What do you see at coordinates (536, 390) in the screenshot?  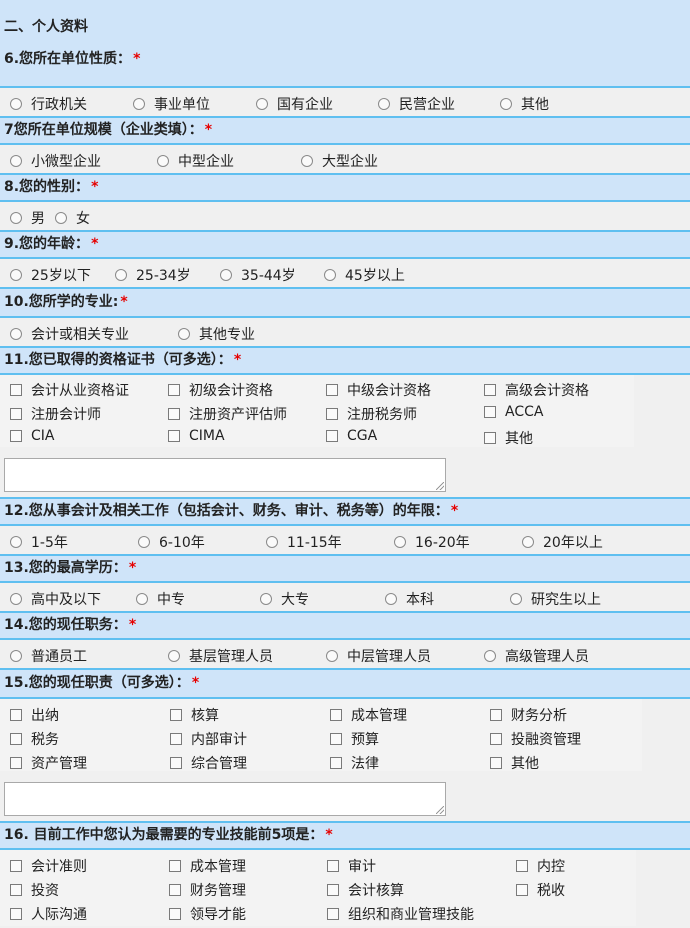 I see `checkbox-option: 高级会计资格` at bounding box center [536, 390].